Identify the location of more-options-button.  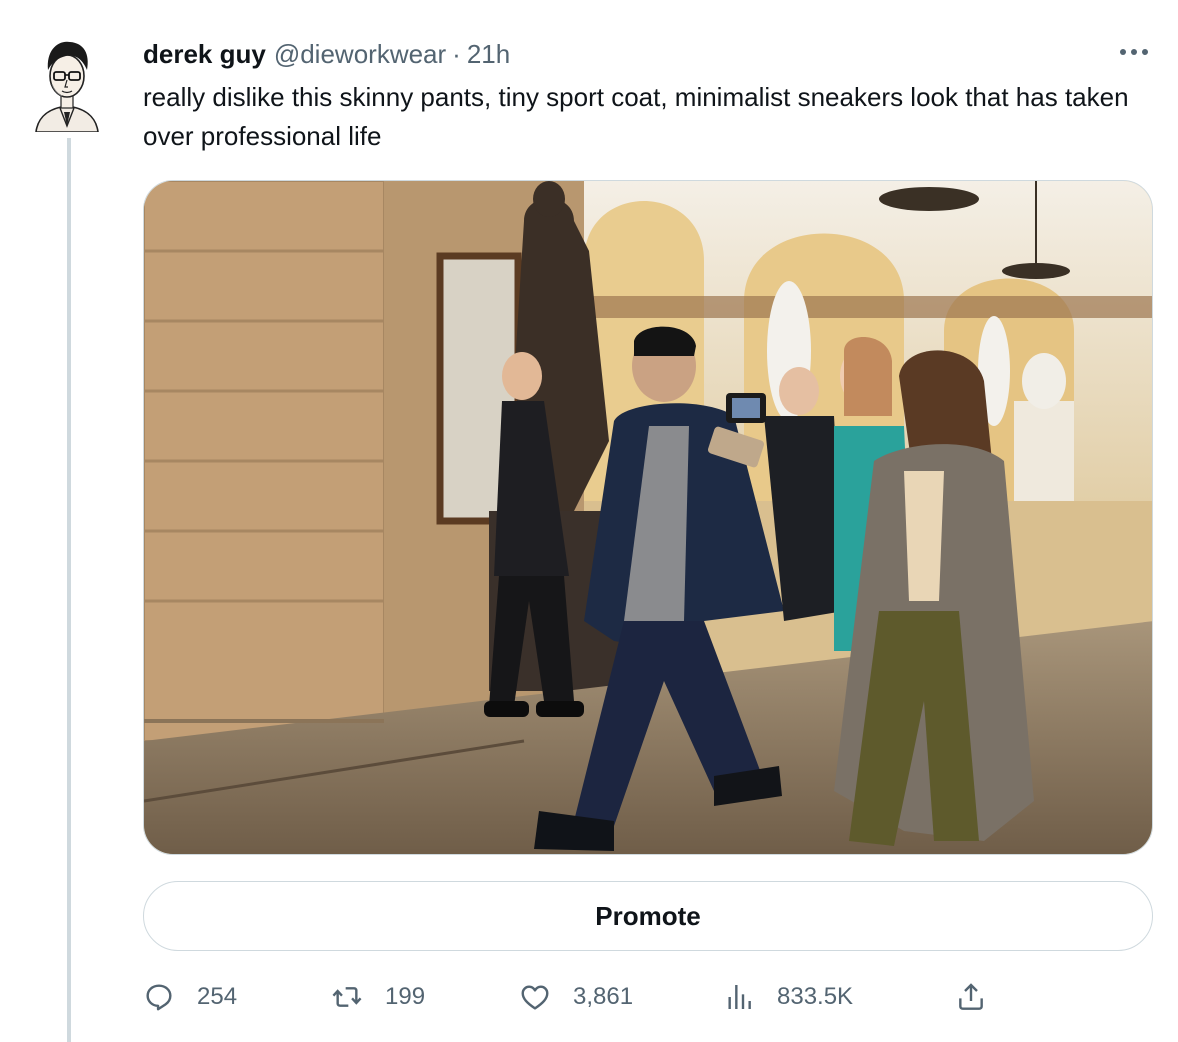
(1134, 52).